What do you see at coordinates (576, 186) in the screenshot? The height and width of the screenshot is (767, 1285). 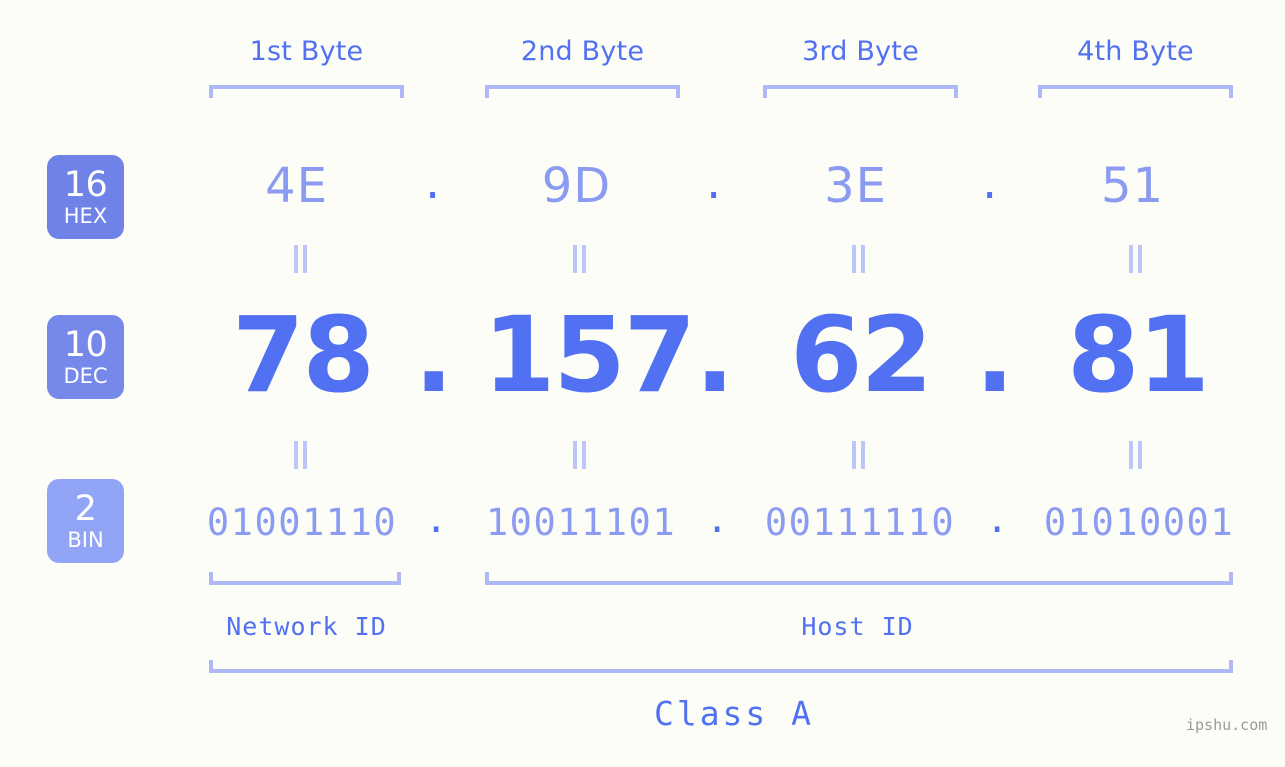 I see `hex-octet-2: 9D` at bounding box center [576, 186].